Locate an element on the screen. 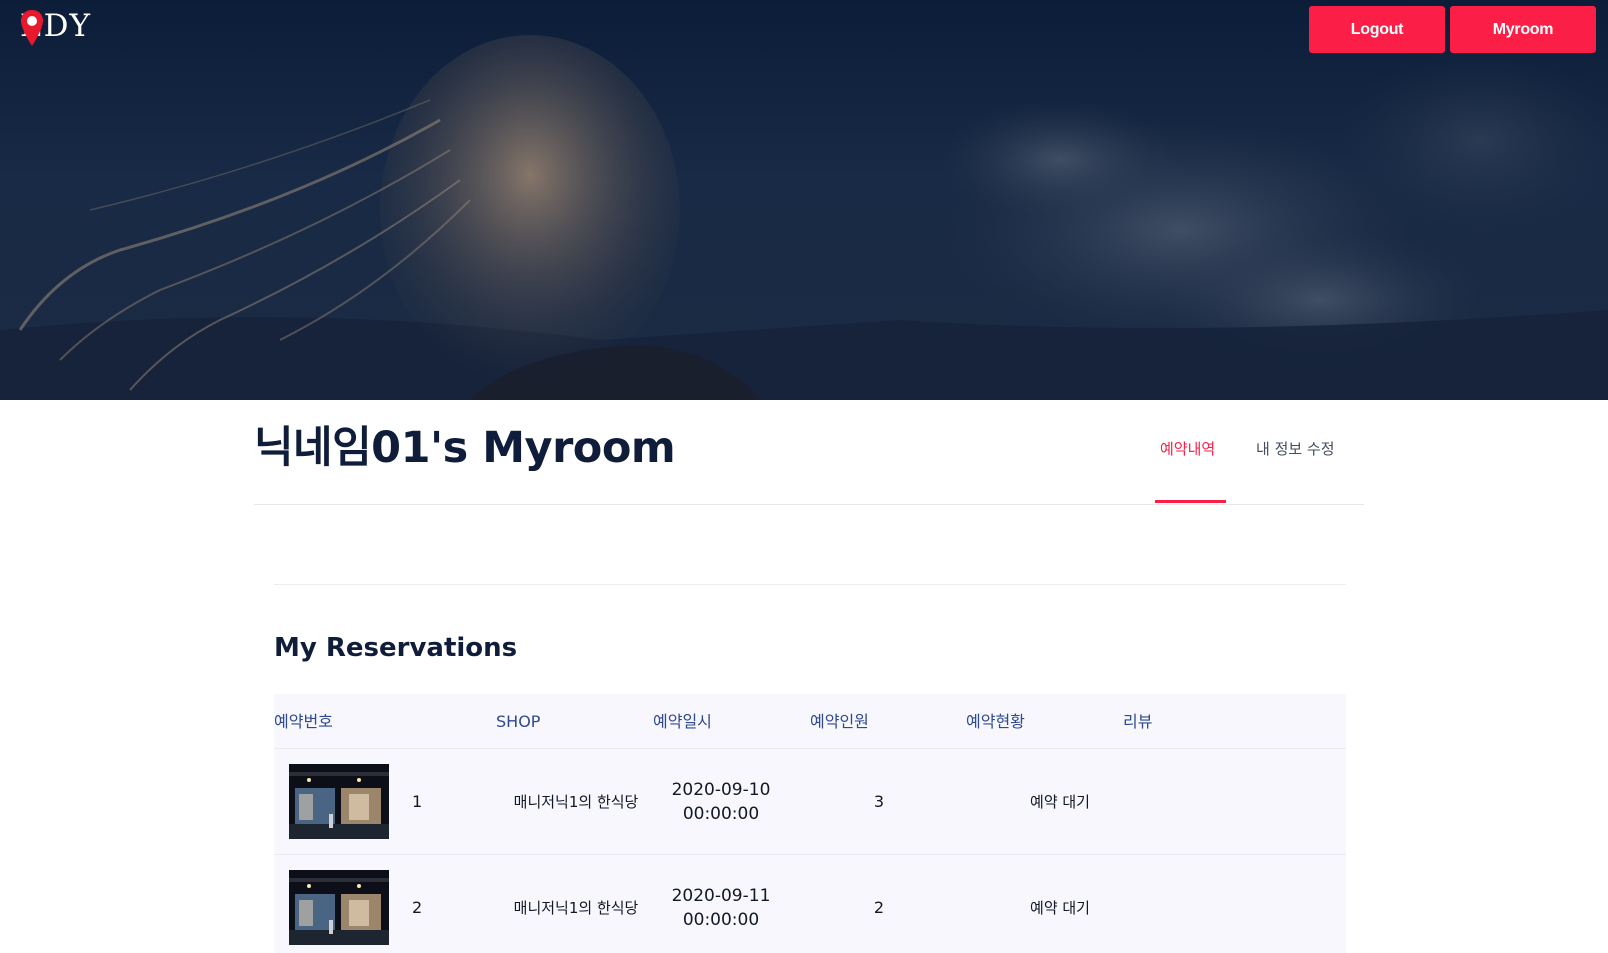  page-title: 닉네임01's Myroom is located at coordinates (465, 448).